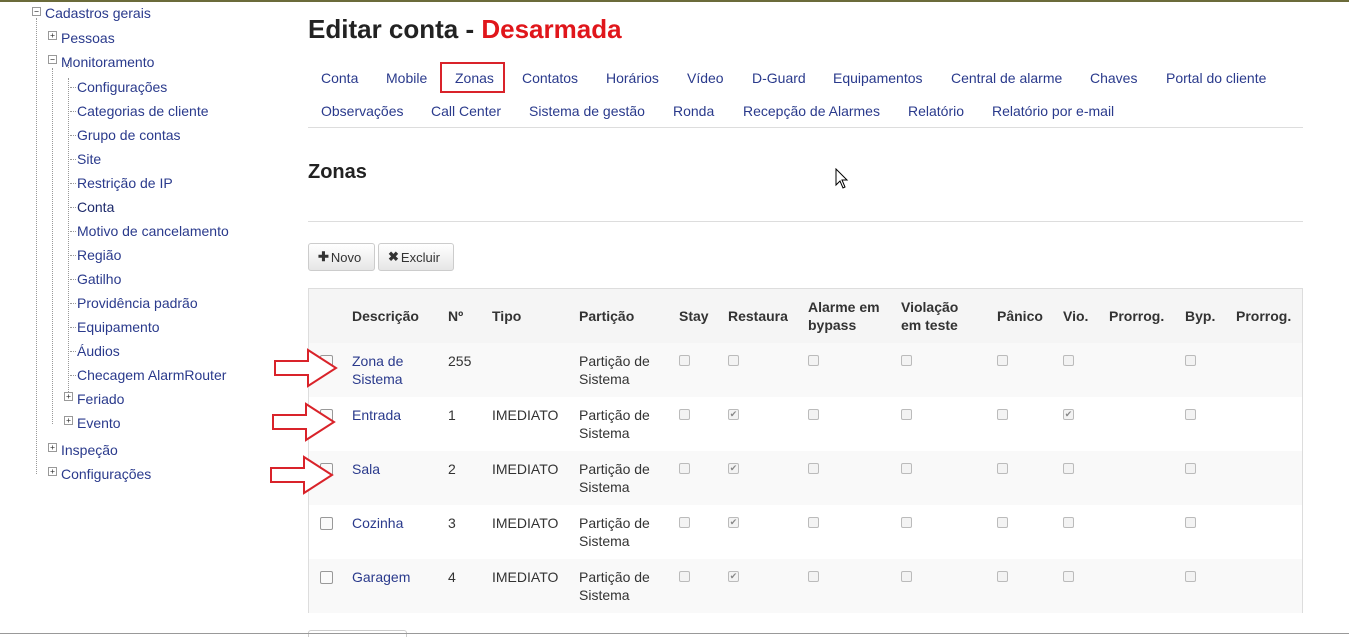  I want to click on header-prorrog: Prorrog., so click(1136, 316).